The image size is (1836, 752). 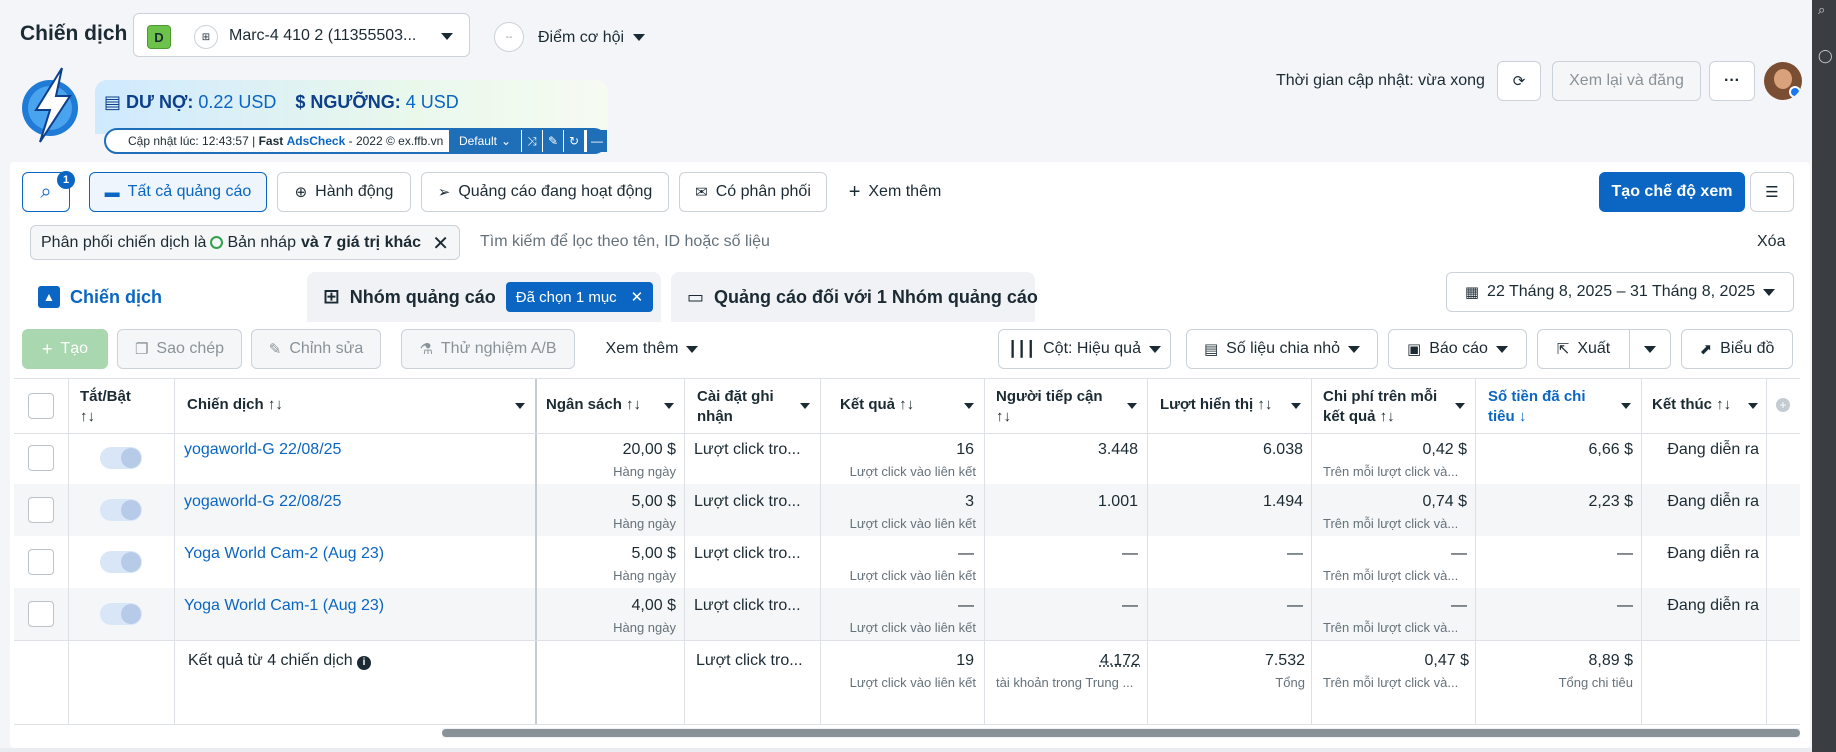 I want to click on header-campaign: Chiến dịch ↑↓, so click(x=235, y=405).